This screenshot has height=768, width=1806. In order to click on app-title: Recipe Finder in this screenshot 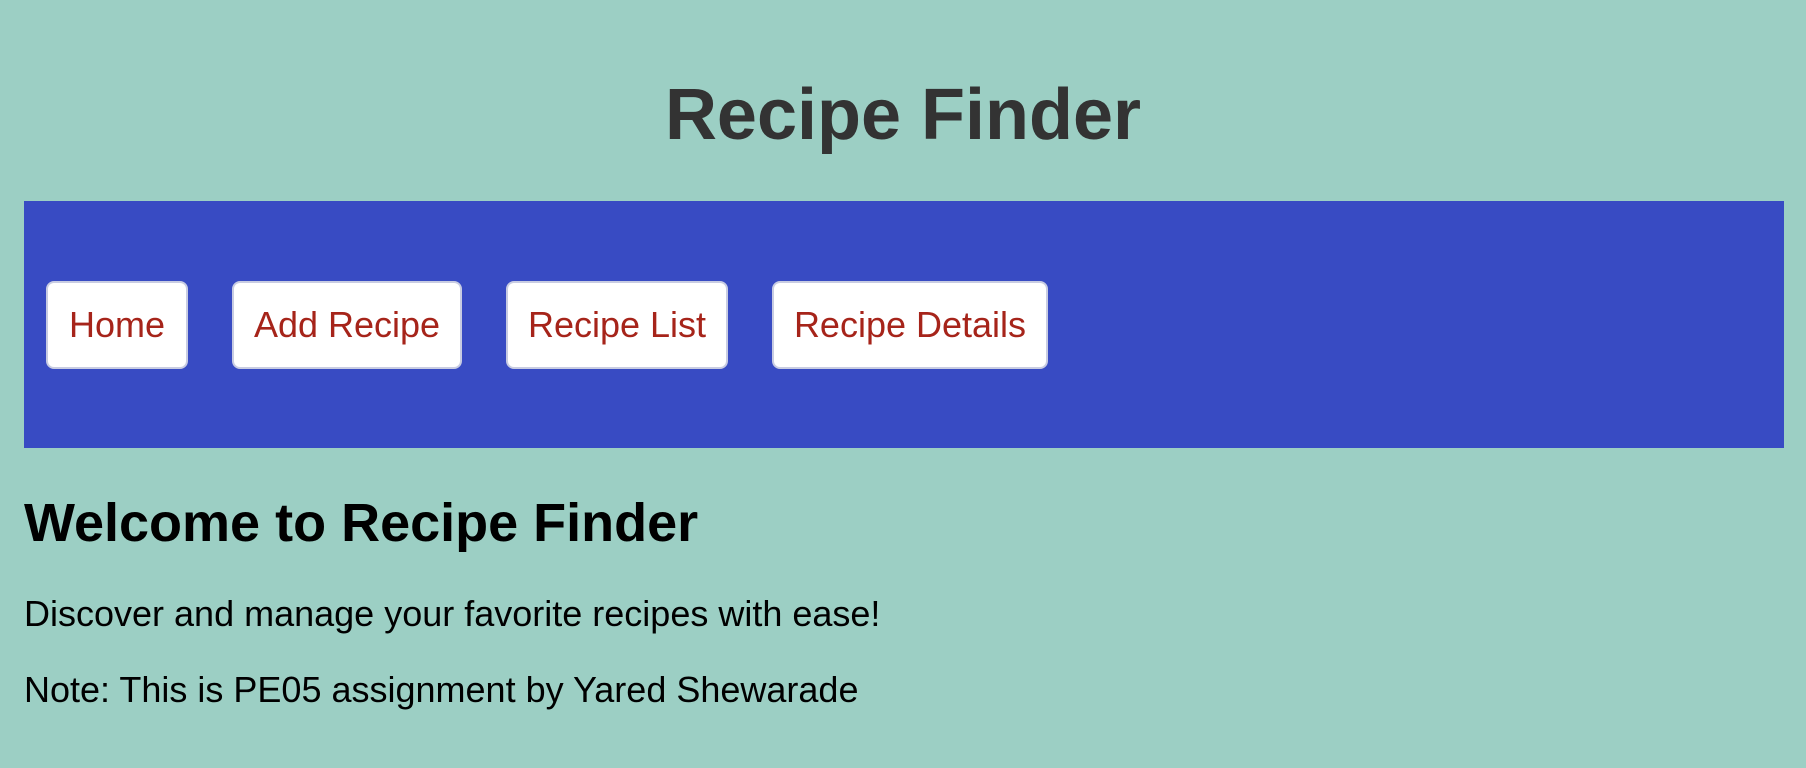, I will do `click(903, 115)`.